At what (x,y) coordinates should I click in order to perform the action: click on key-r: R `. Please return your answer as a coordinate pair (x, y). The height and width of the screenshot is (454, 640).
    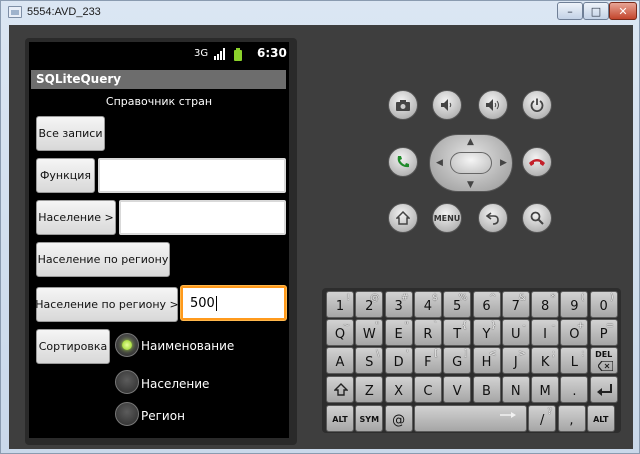
    Looking at the image, I should click on (427, 332).